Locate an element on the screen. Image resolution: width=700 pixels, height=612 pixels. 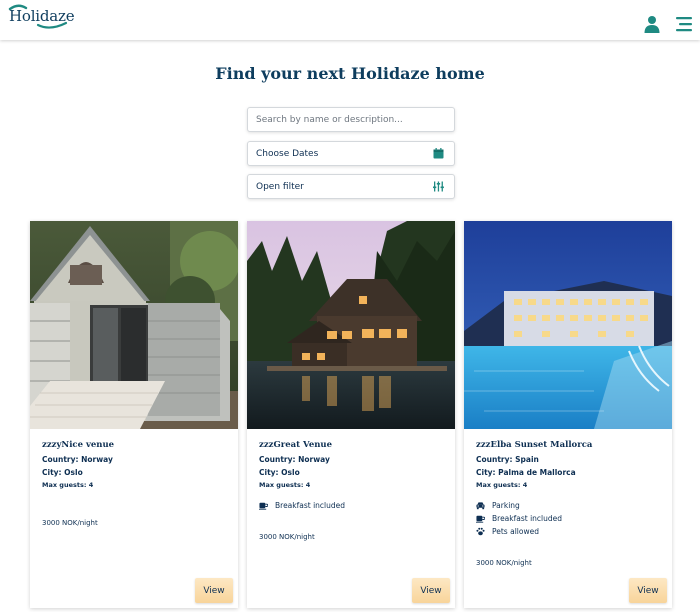
amenity-parking: Parking is located at coordinates (569, 505).